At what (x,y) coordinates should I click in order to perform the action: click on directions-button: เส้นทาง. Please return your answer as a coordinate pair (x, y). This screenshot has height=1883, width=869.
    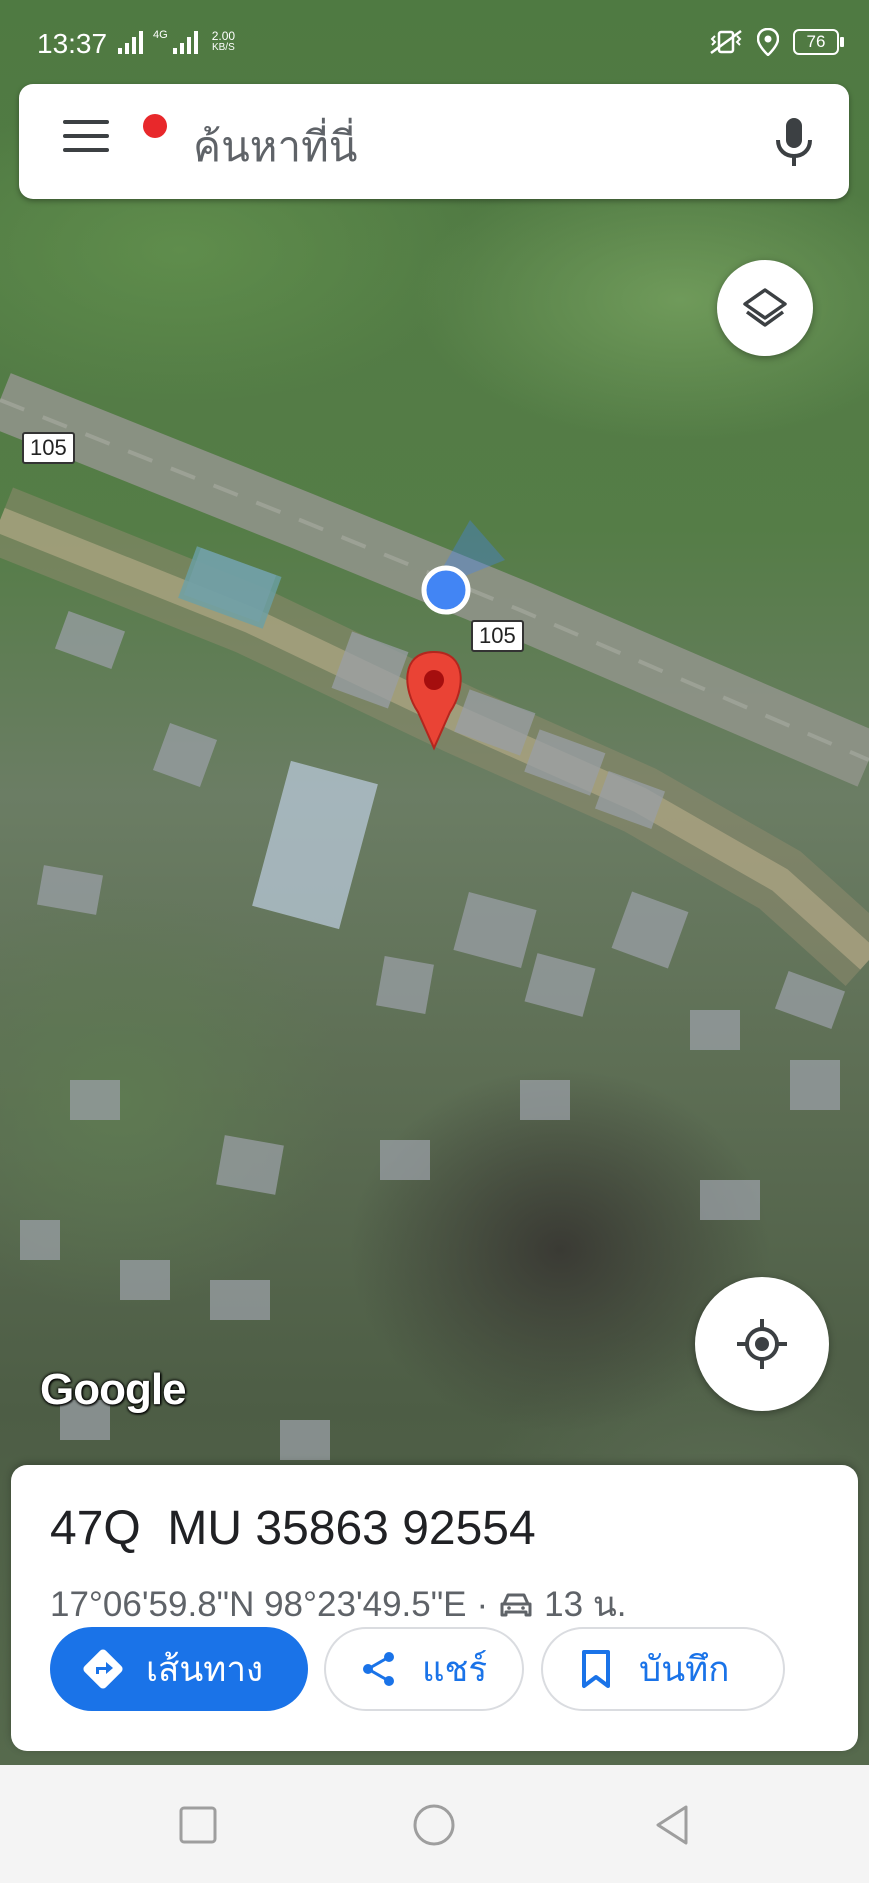
    Looking at the image, I should click on (179, 1669).